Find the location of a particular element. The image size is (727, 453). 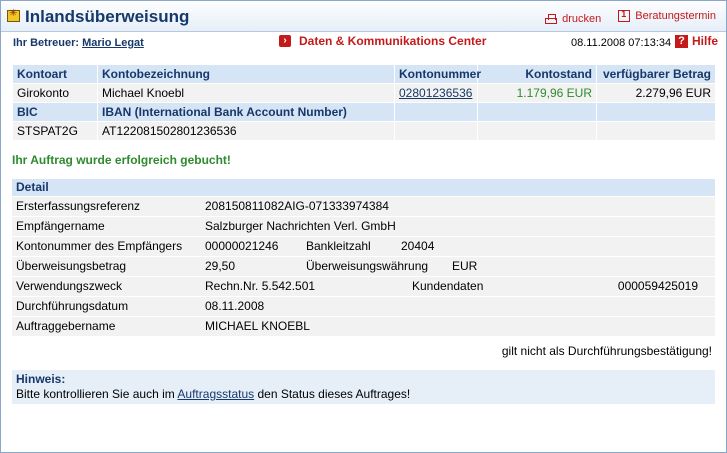

advisor-link: Mario Legat is located at coordinates (113, 43).